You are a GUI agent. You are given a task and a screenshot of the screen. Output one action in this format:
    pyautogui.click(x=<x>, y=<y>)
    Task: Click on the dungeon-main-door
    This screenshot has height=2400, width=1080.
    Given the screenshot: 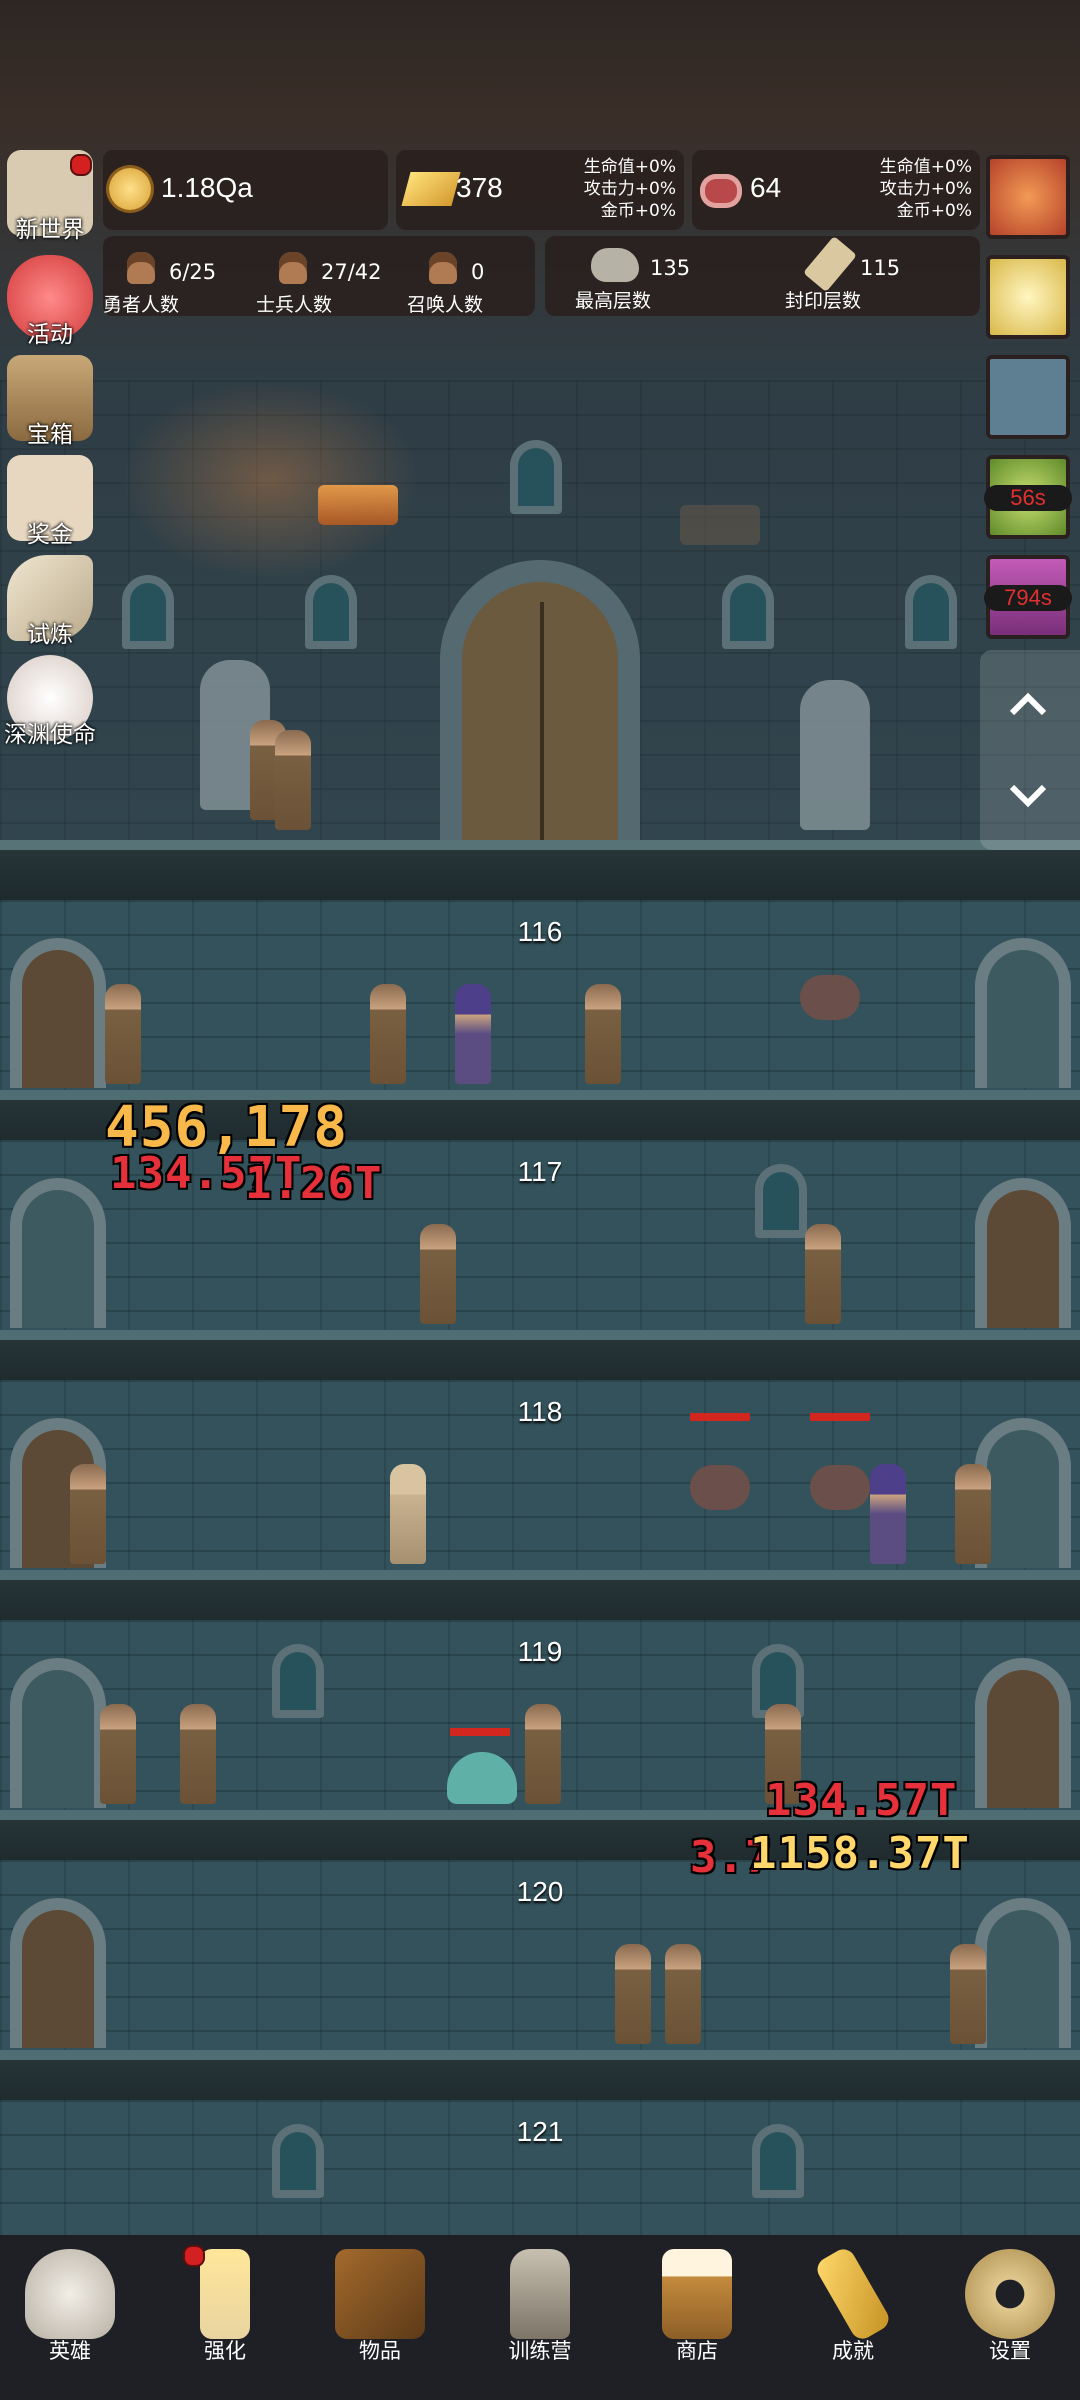 What is the action you would take?
    pyautogui.click(x=540, y=700)
    